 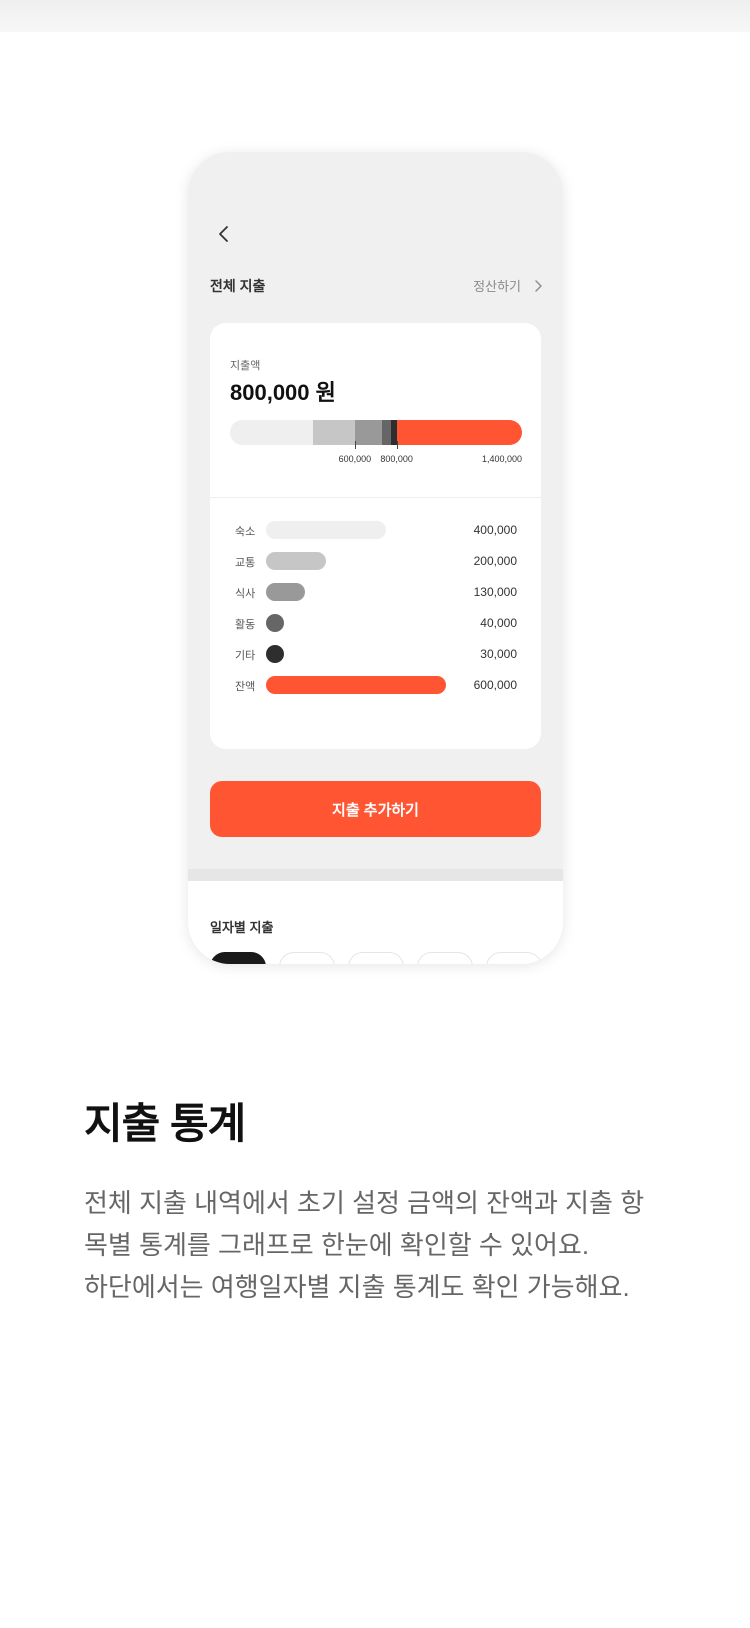 I want to click on back-button, so click(x=224, y=234).